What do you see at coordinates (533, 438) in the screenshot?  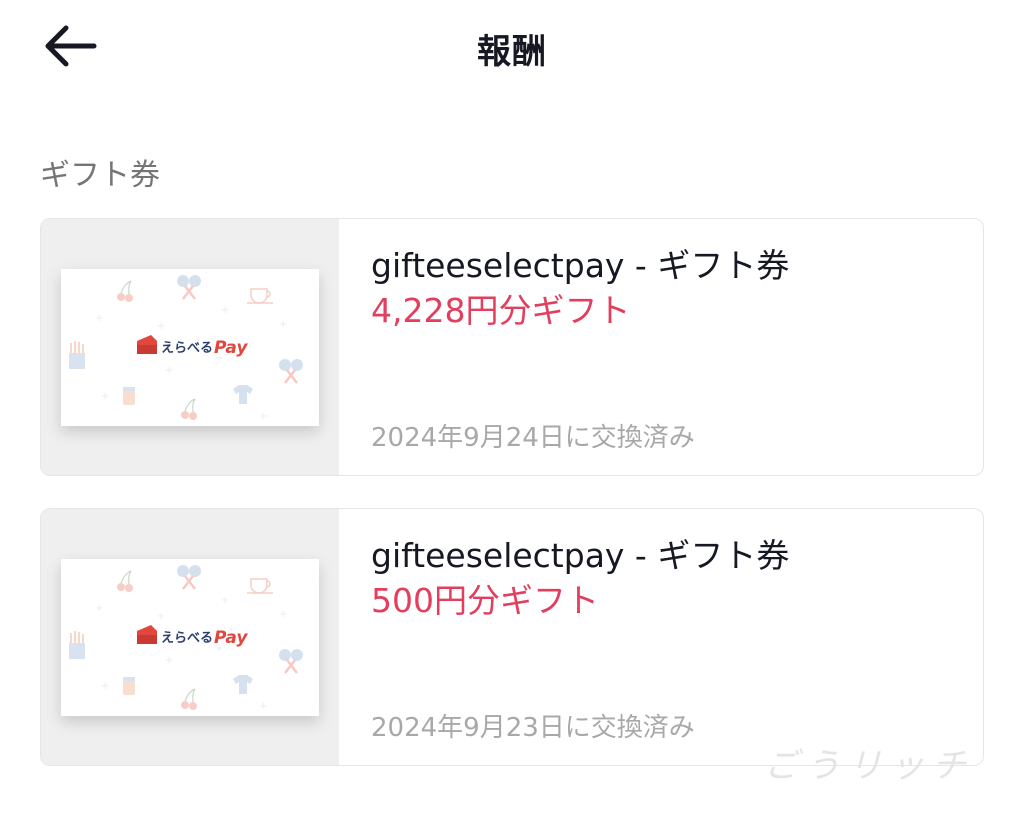 I see `gift-card-exchange-date: 2024年9月24日に交換済み` at bounding box center [533, 438].